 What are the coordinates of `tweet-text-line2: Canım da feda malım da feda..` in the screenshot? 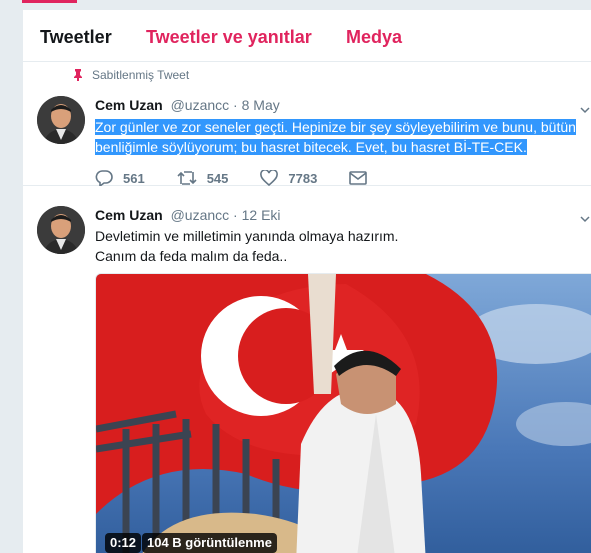 It's located at (191, 256).